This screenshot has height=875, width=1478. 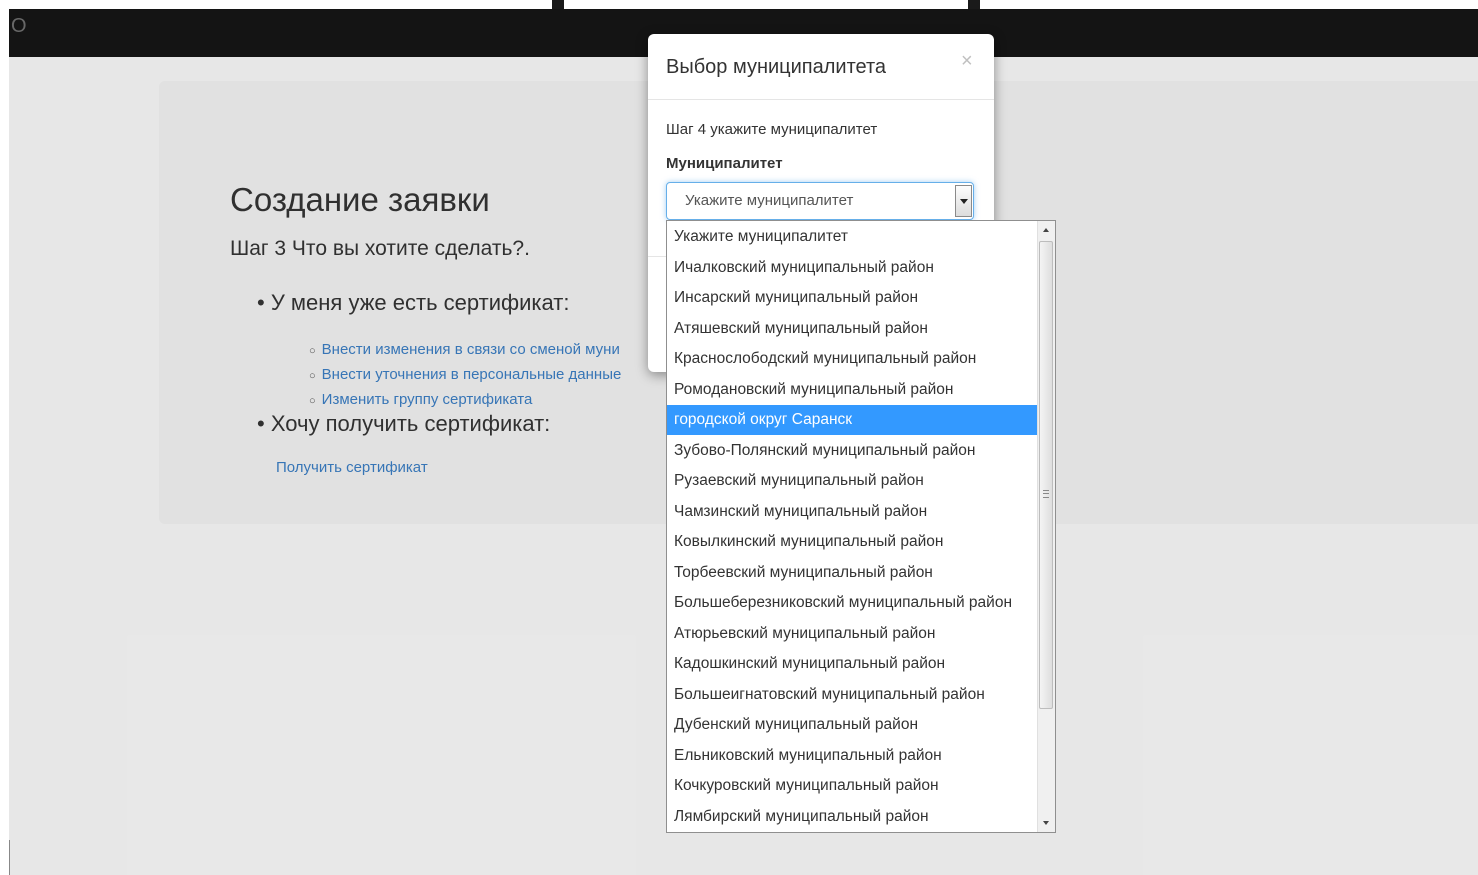 I want to click on dropdown-option: Большеигнатовский муниципальный район, so click(x=852, y=695).